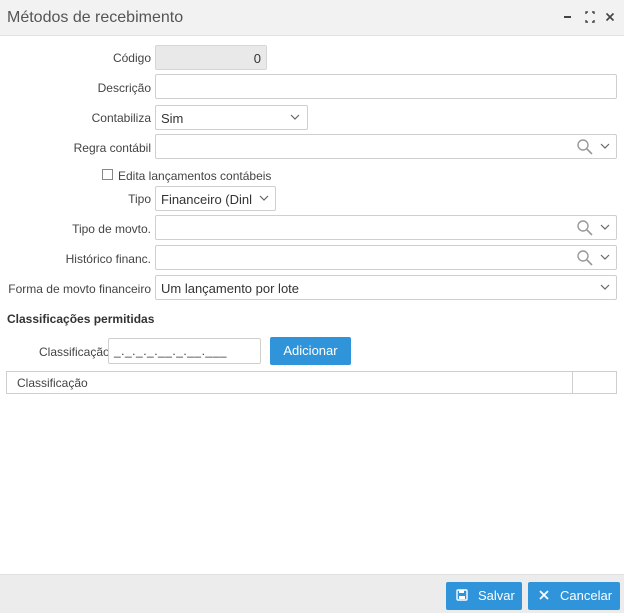  Describe the element at coordinates (139, 199) in the screenshot. I see `tipo-label: Tipo` at that location.